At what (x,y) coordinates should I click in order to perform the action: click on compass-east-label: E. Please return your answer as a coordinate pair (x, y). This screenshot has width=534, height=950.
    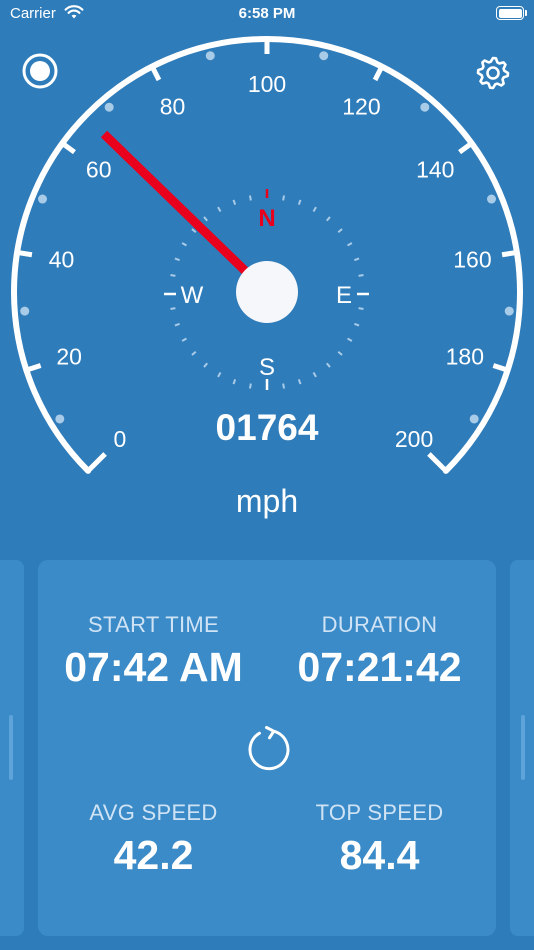
    Looking at the image, I should click on (344, 295).